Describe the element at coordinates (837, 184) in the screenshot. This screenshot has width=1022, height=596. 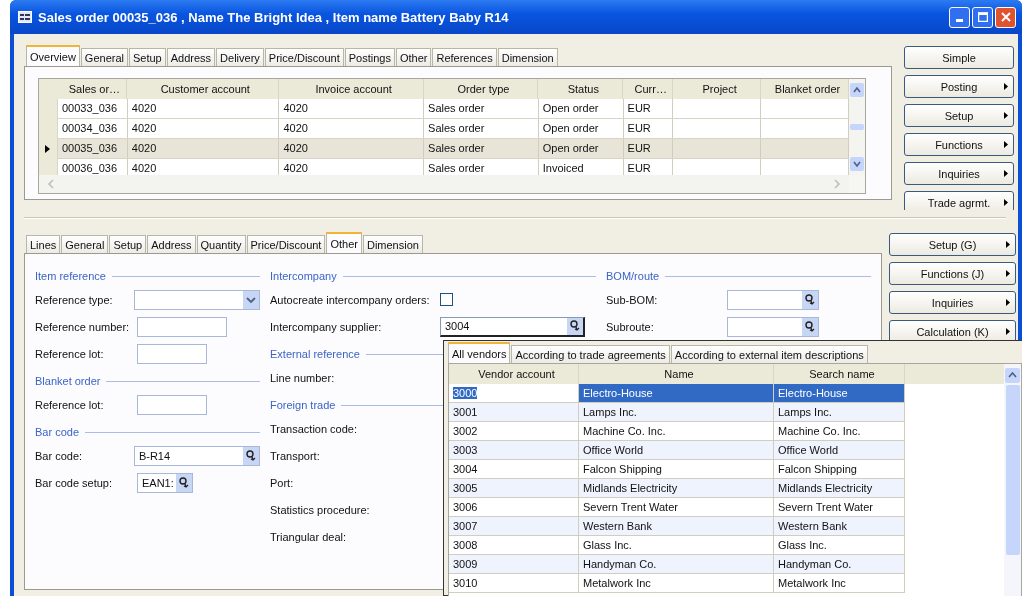
I see `scroll-right-icon` at that location.